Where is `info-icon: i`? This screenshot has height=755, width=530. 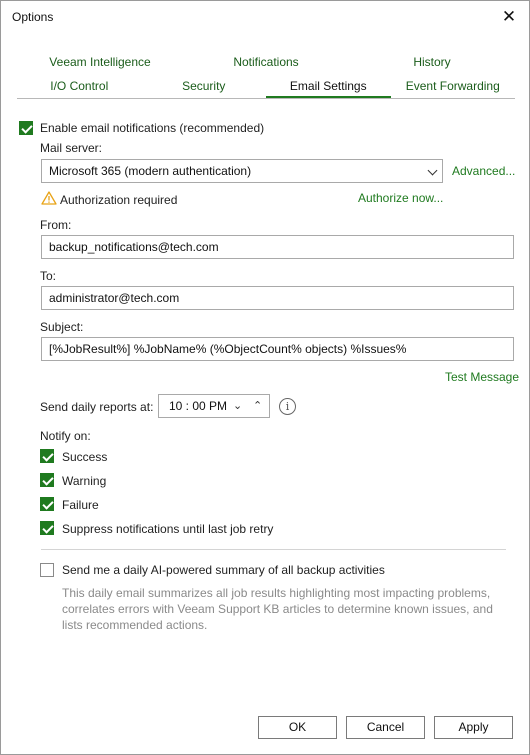 info-icon: i is located at coordinates (287, 406).